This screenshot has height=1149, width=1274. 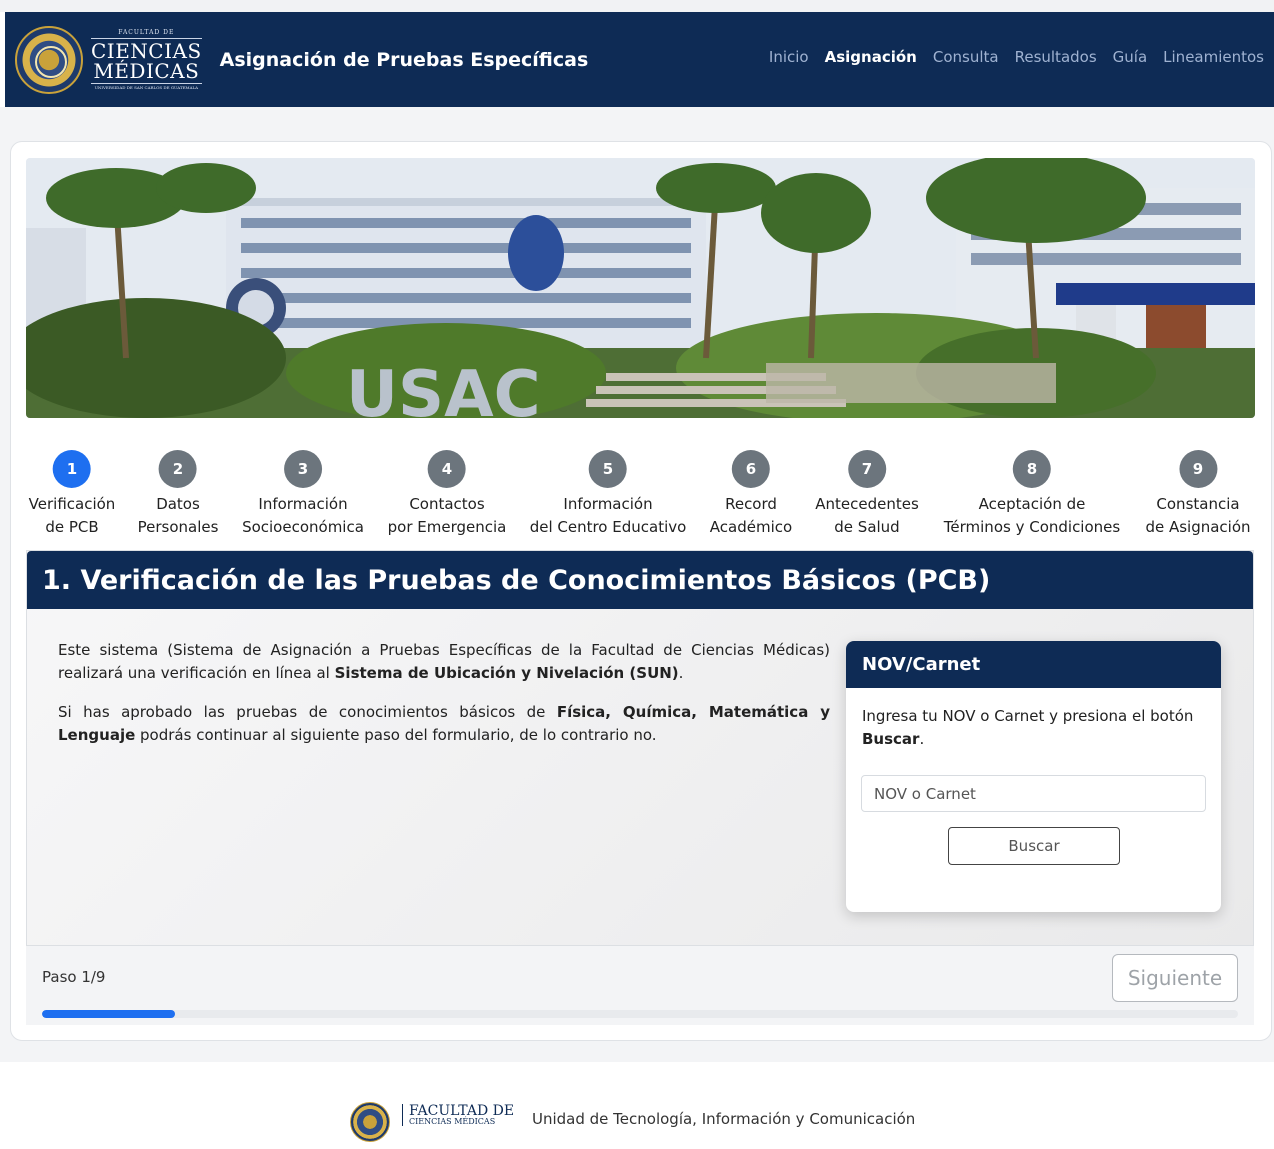 I want to click on step-9-number: 9, so click(x=1198, y=469).